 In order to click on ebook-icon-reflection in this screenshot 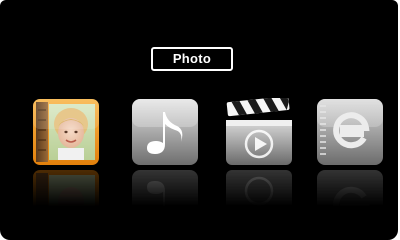, I will do `click(350, 203)`.